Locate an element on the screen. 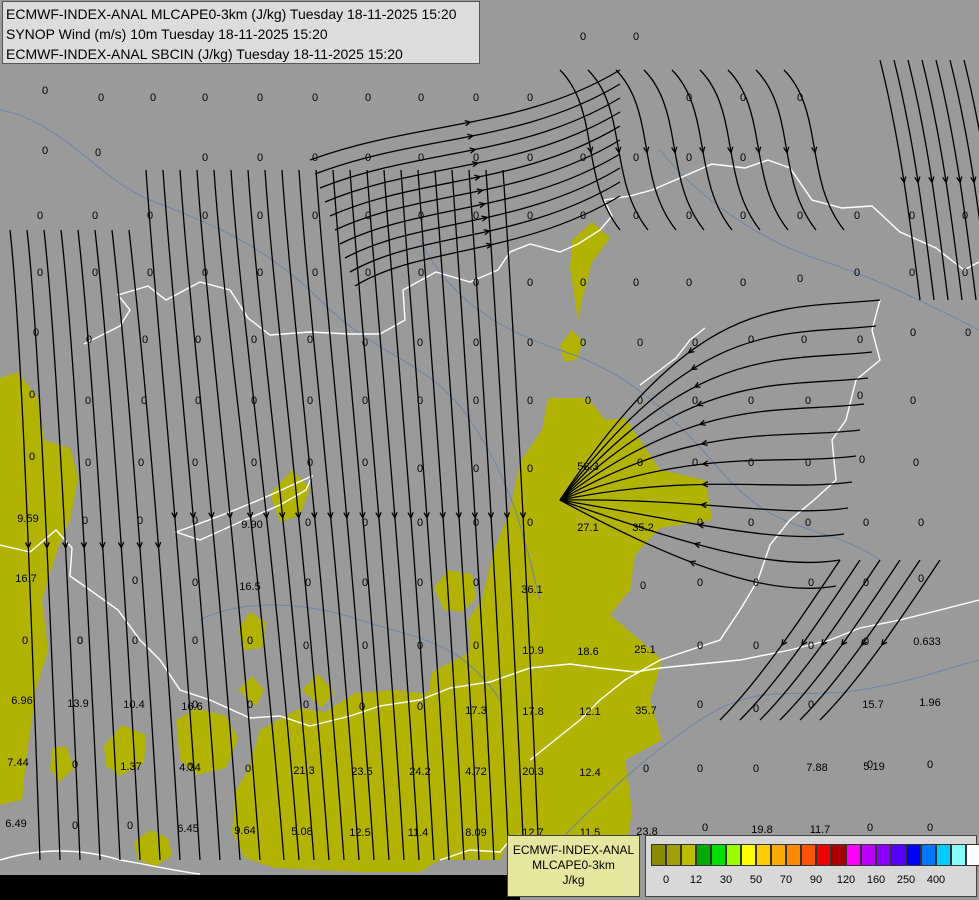 Image resolution: width=979 pixels, height=900 pixels. cin-value: 12.5 is located at coordinates (359, 833).